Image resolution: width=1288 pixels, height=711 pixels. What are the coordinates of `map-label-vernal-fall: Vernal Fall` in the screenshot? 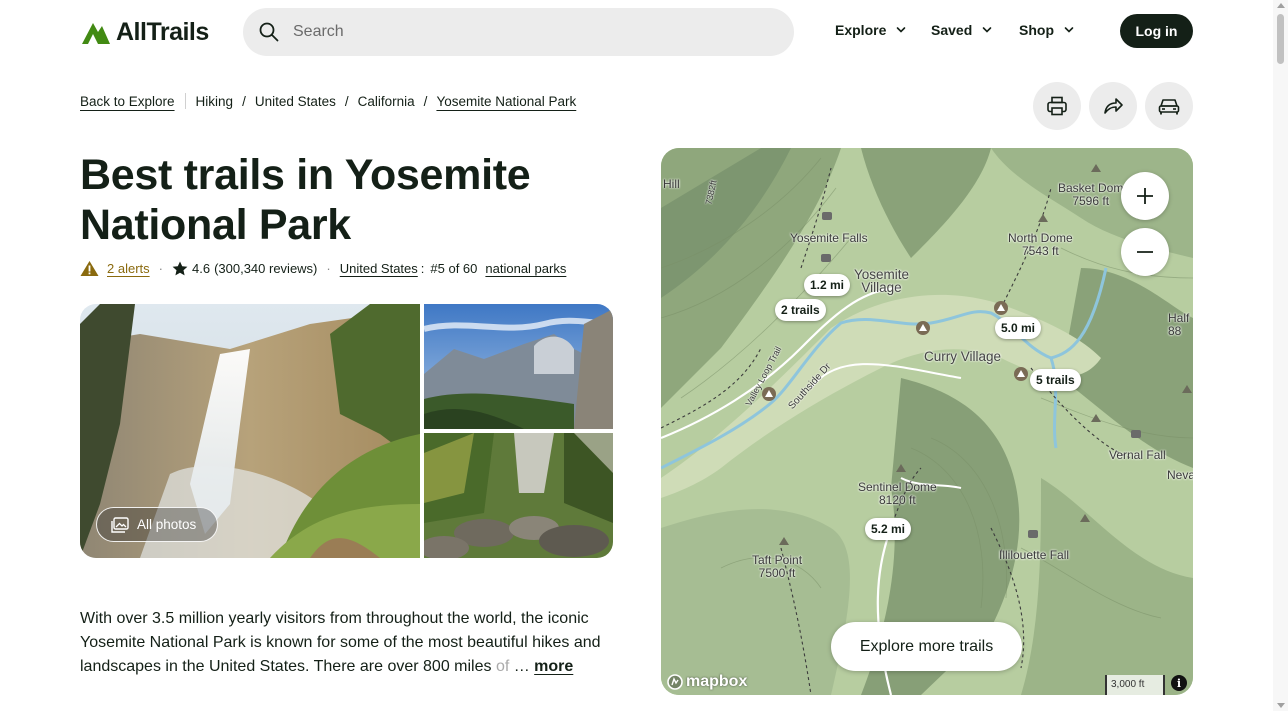 It's located at (1137, 455).